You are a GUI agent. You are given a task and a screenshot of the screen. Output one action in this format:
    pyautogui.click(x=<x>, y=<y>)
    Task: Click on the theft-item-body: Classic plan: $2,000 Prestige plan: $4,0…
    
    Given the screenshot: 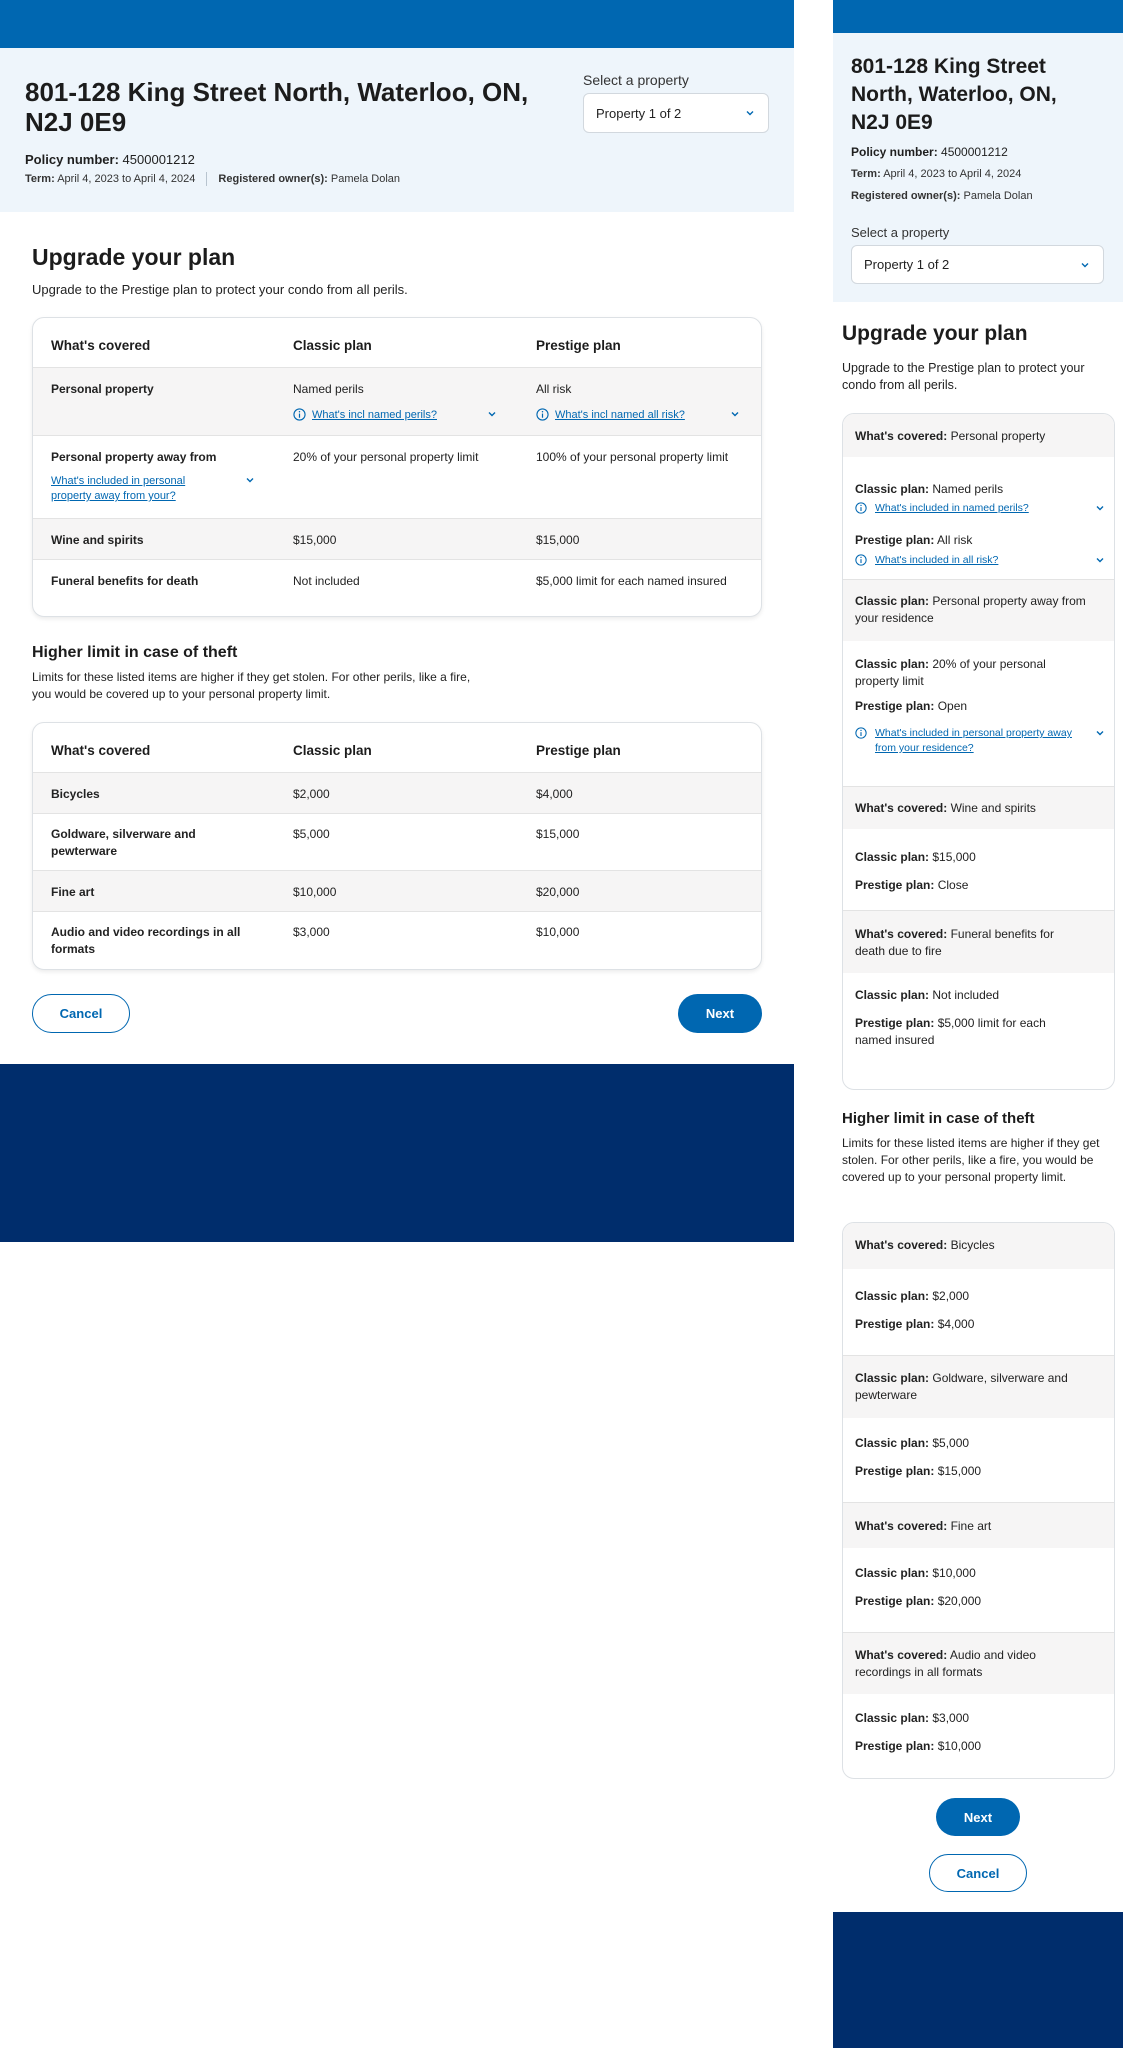 What is the action you would take?
    pyautogui.click(x=915, y=1310)
    